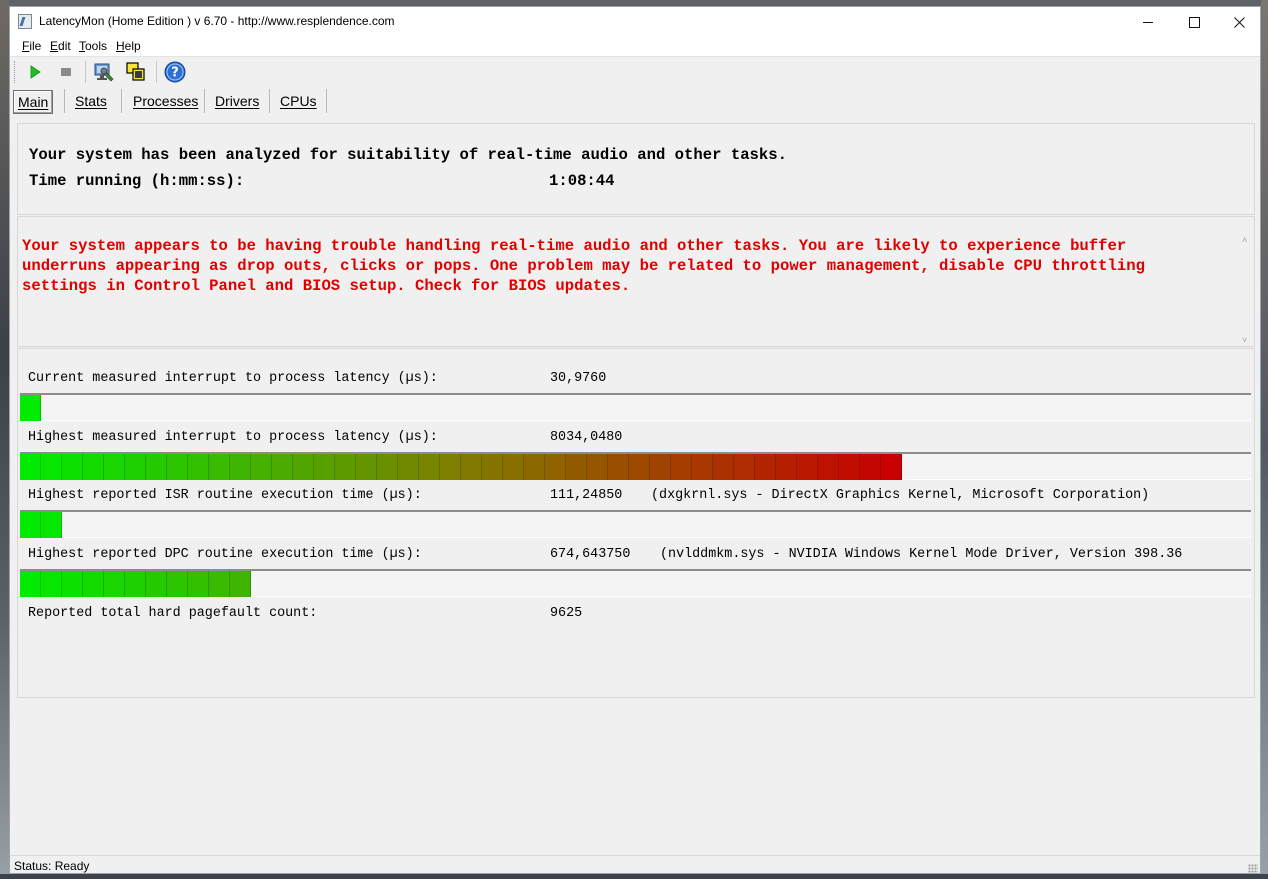 This screenshot has width=1268, height=879. I want to click on resize-grip-icon, so click(1253, 868).